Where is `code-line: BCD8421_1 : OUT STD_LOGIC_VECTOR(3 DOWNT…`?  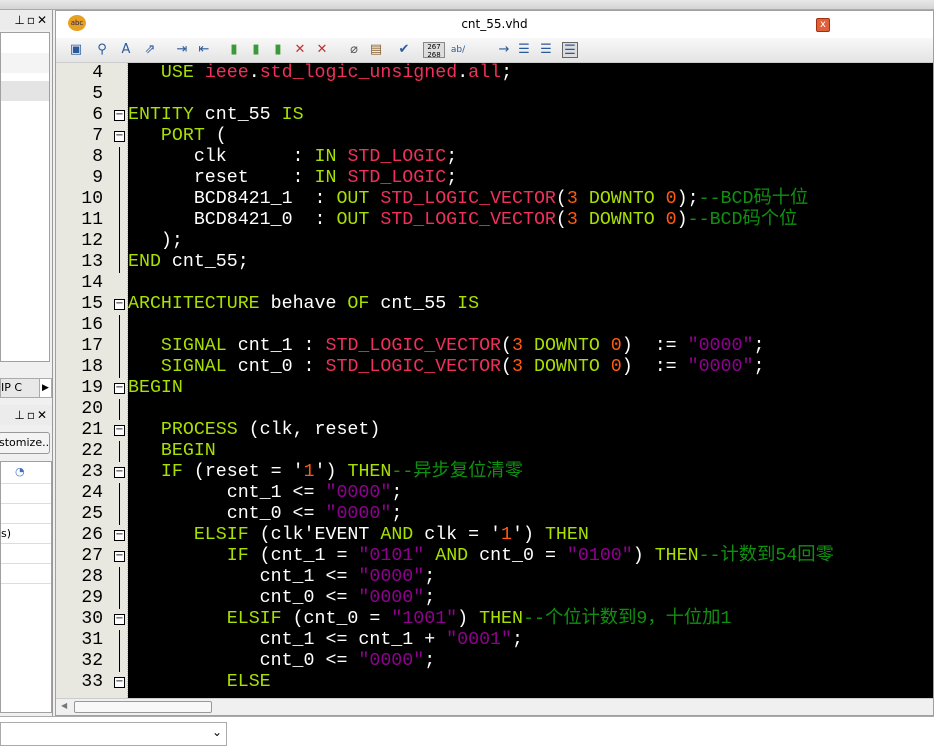
code-line: BCD8421_1 : OUT STD_LOGIC_VECTOR(3 DOWNT… is located at coordinates (468, 199).